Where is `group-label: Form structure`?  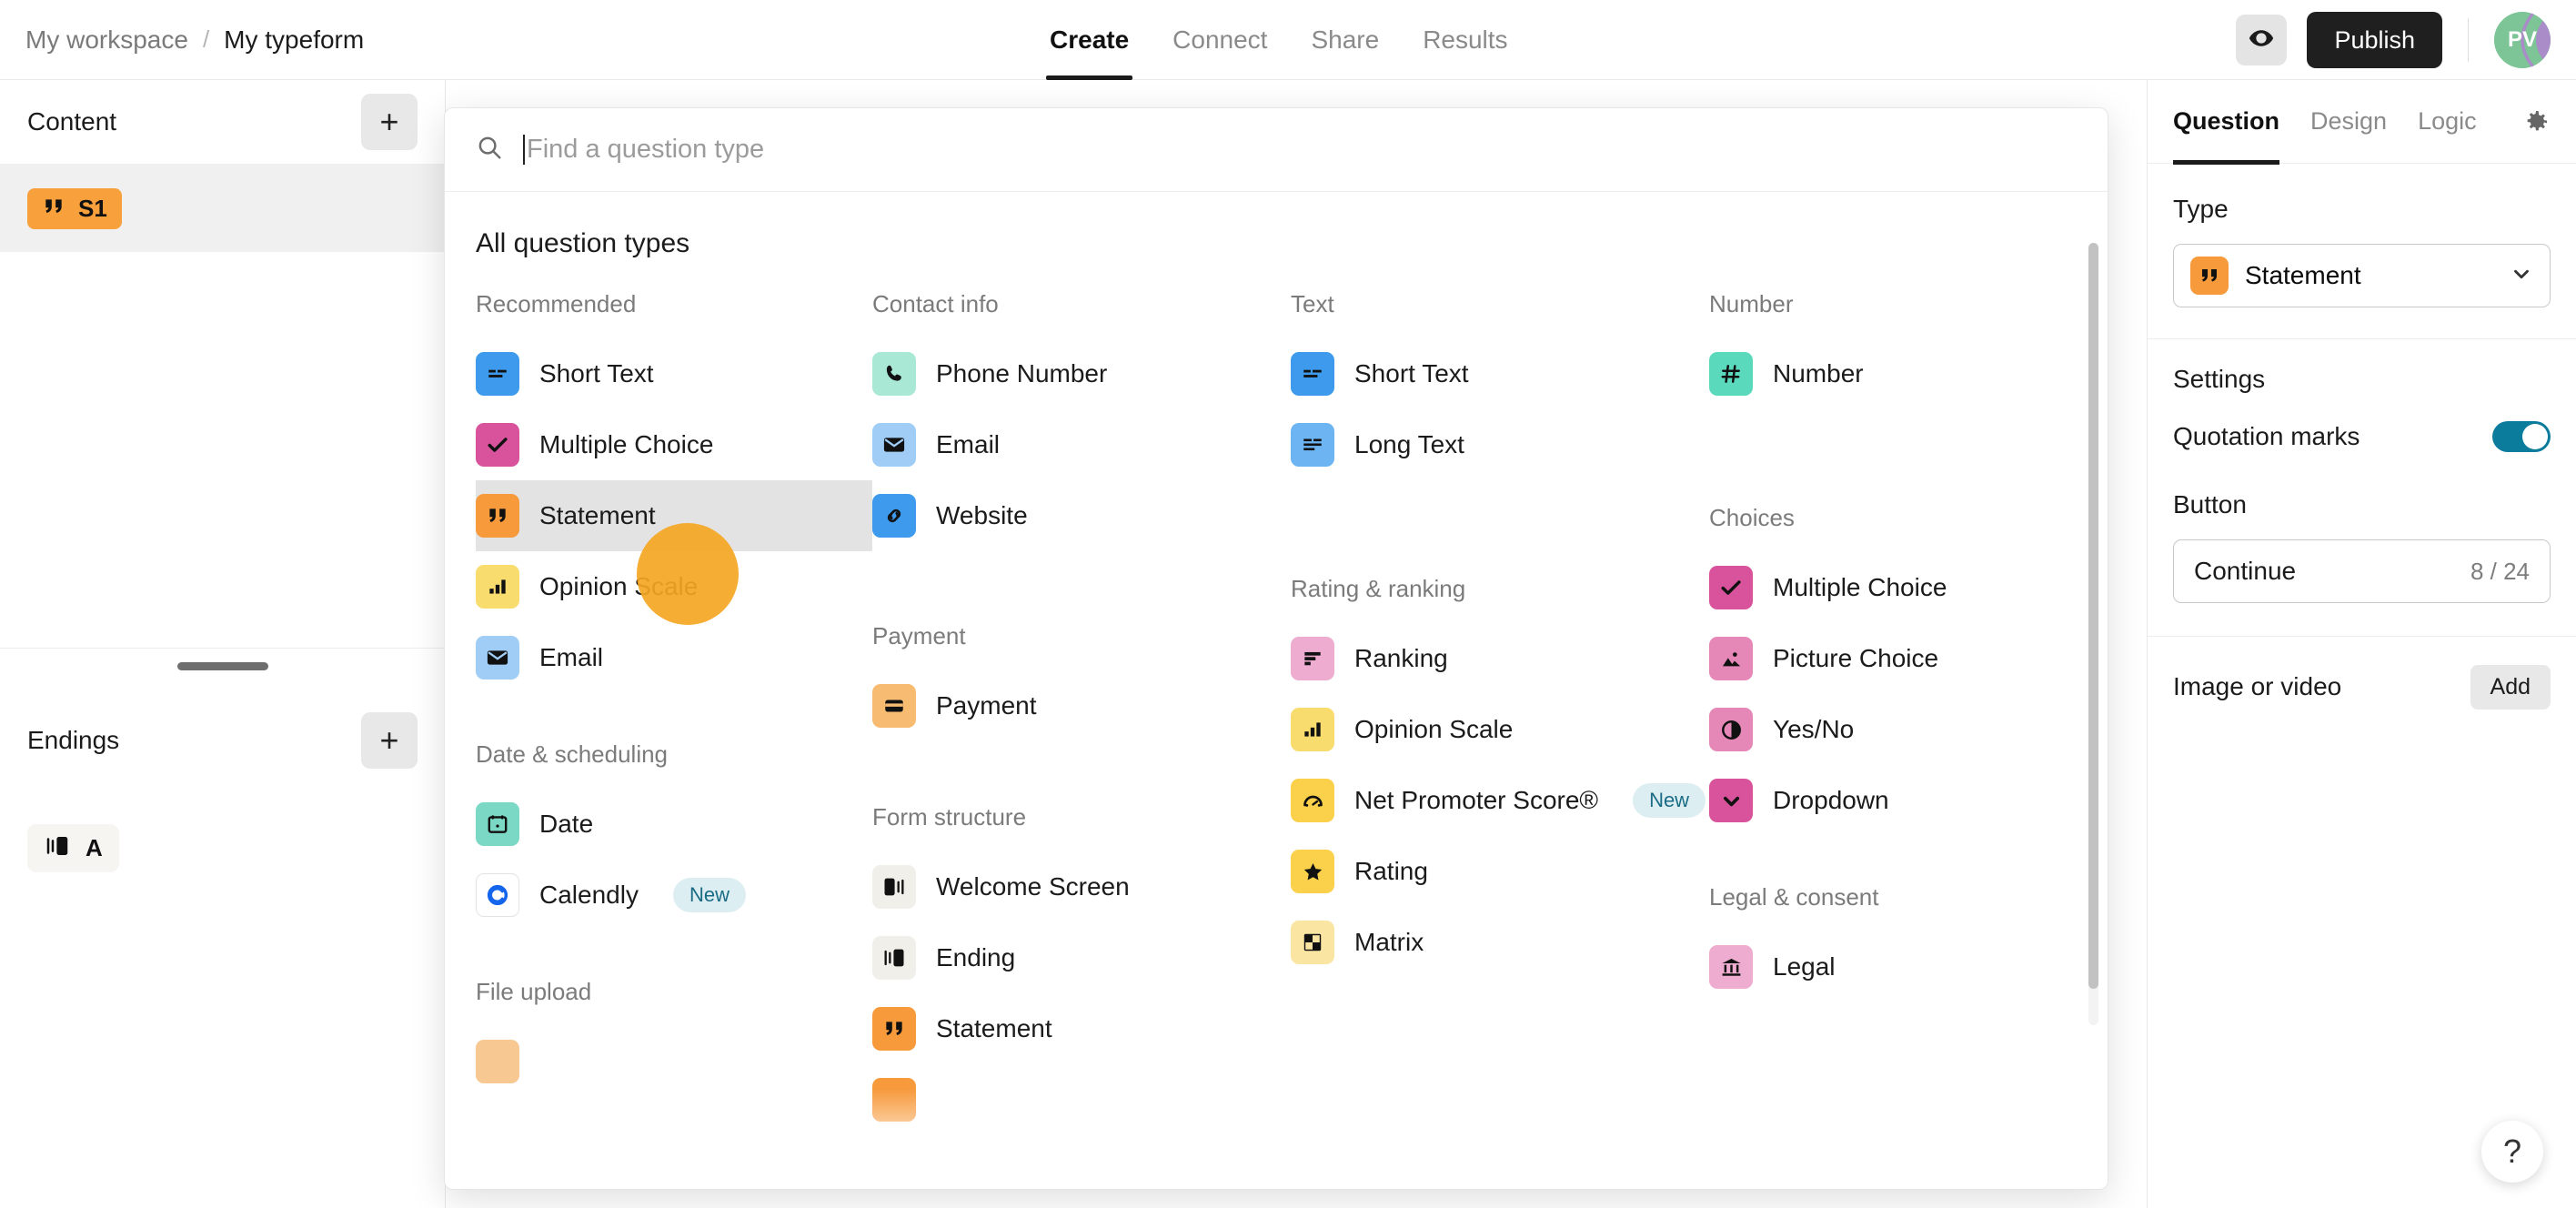 group-label: Form structure is located at coordinates (949, 817).